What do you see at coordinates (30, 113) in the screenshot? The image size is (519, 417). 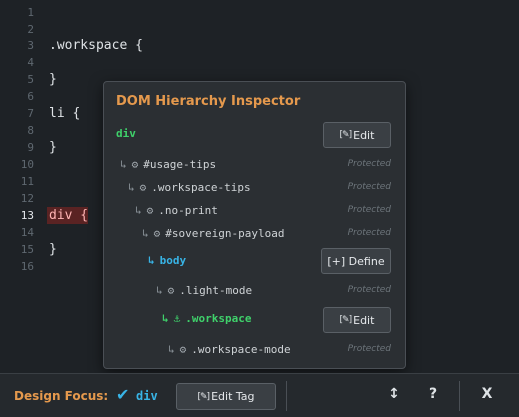 I see `line-number: 7` at bounding box center [30, 113].